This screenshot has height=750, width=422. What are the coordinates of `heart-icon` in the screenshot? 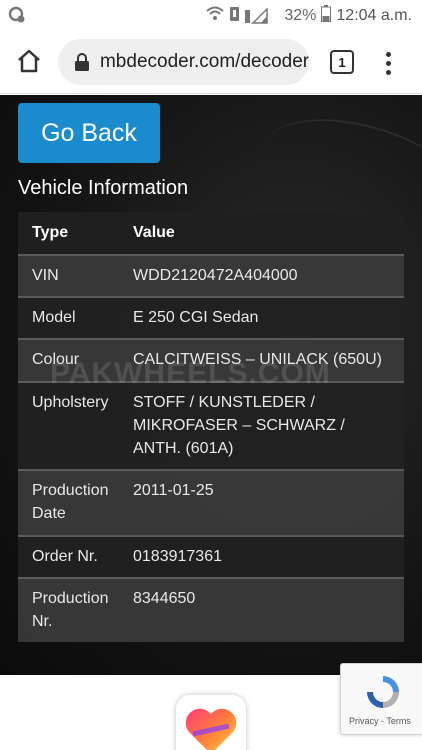 It's located at (211, 729).